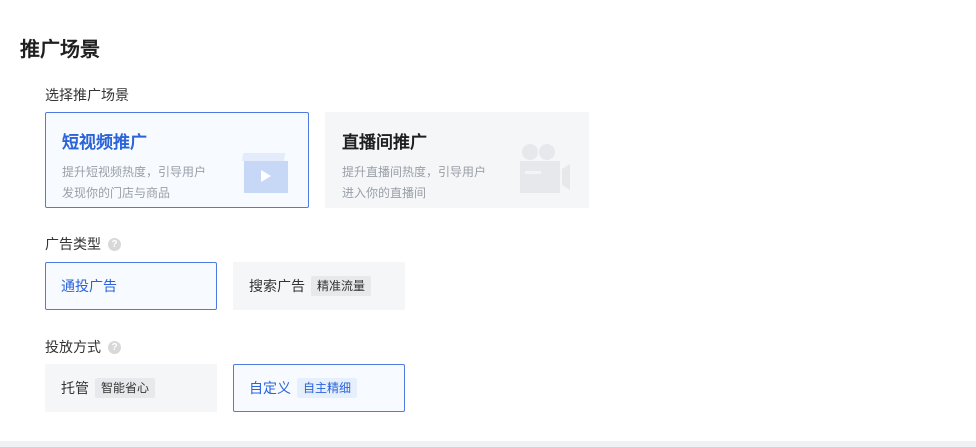 This screenshot has width=976, height=447. Describe the element at coordinates (457, 160) in the screenshot. I see `scene-card-live: 直播间推广 提升直播间热度，引导用户 进入你的直播间` at that location.